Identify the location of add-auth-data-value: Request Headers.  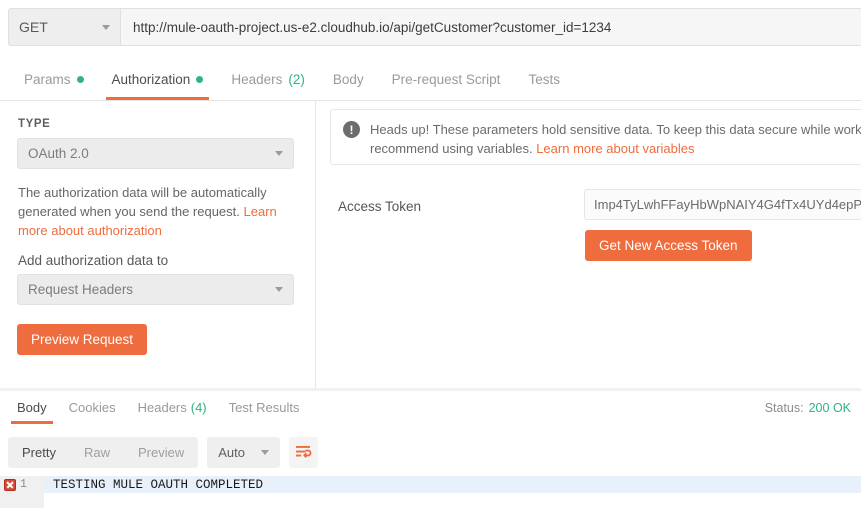
(81, 289).